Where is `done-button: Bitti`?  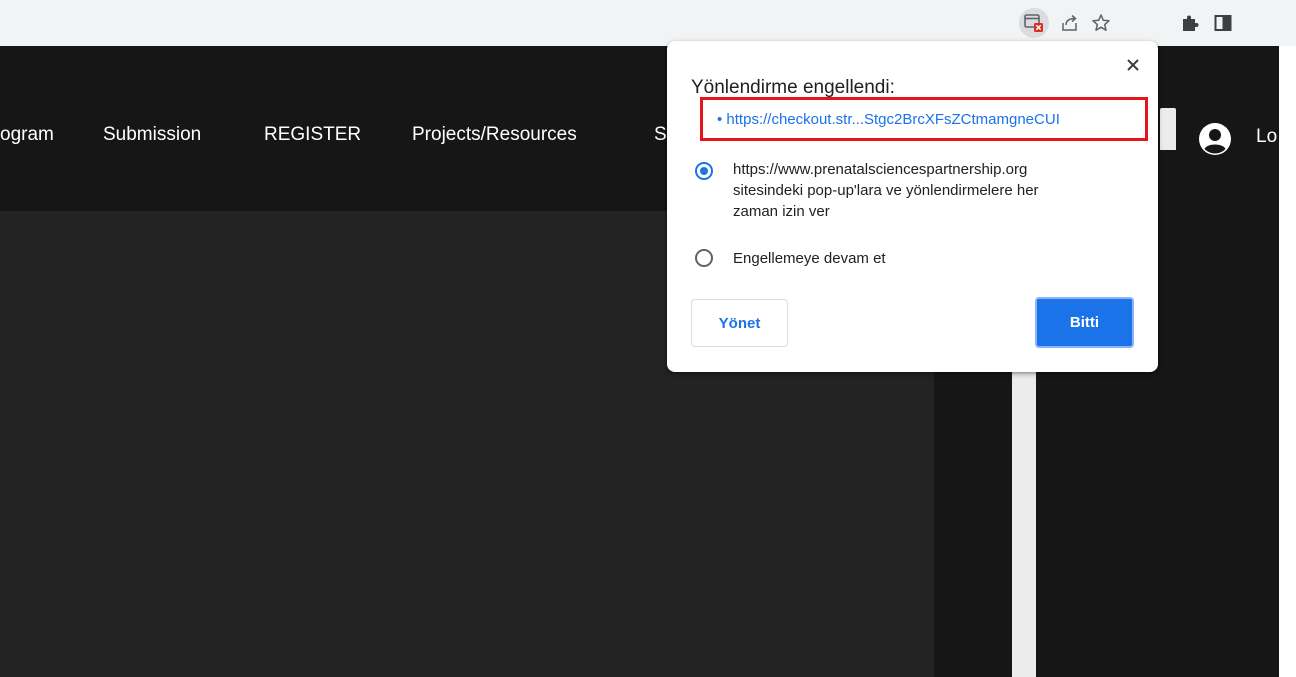 done-button: Bitti is located at coordinates (1084, 322).